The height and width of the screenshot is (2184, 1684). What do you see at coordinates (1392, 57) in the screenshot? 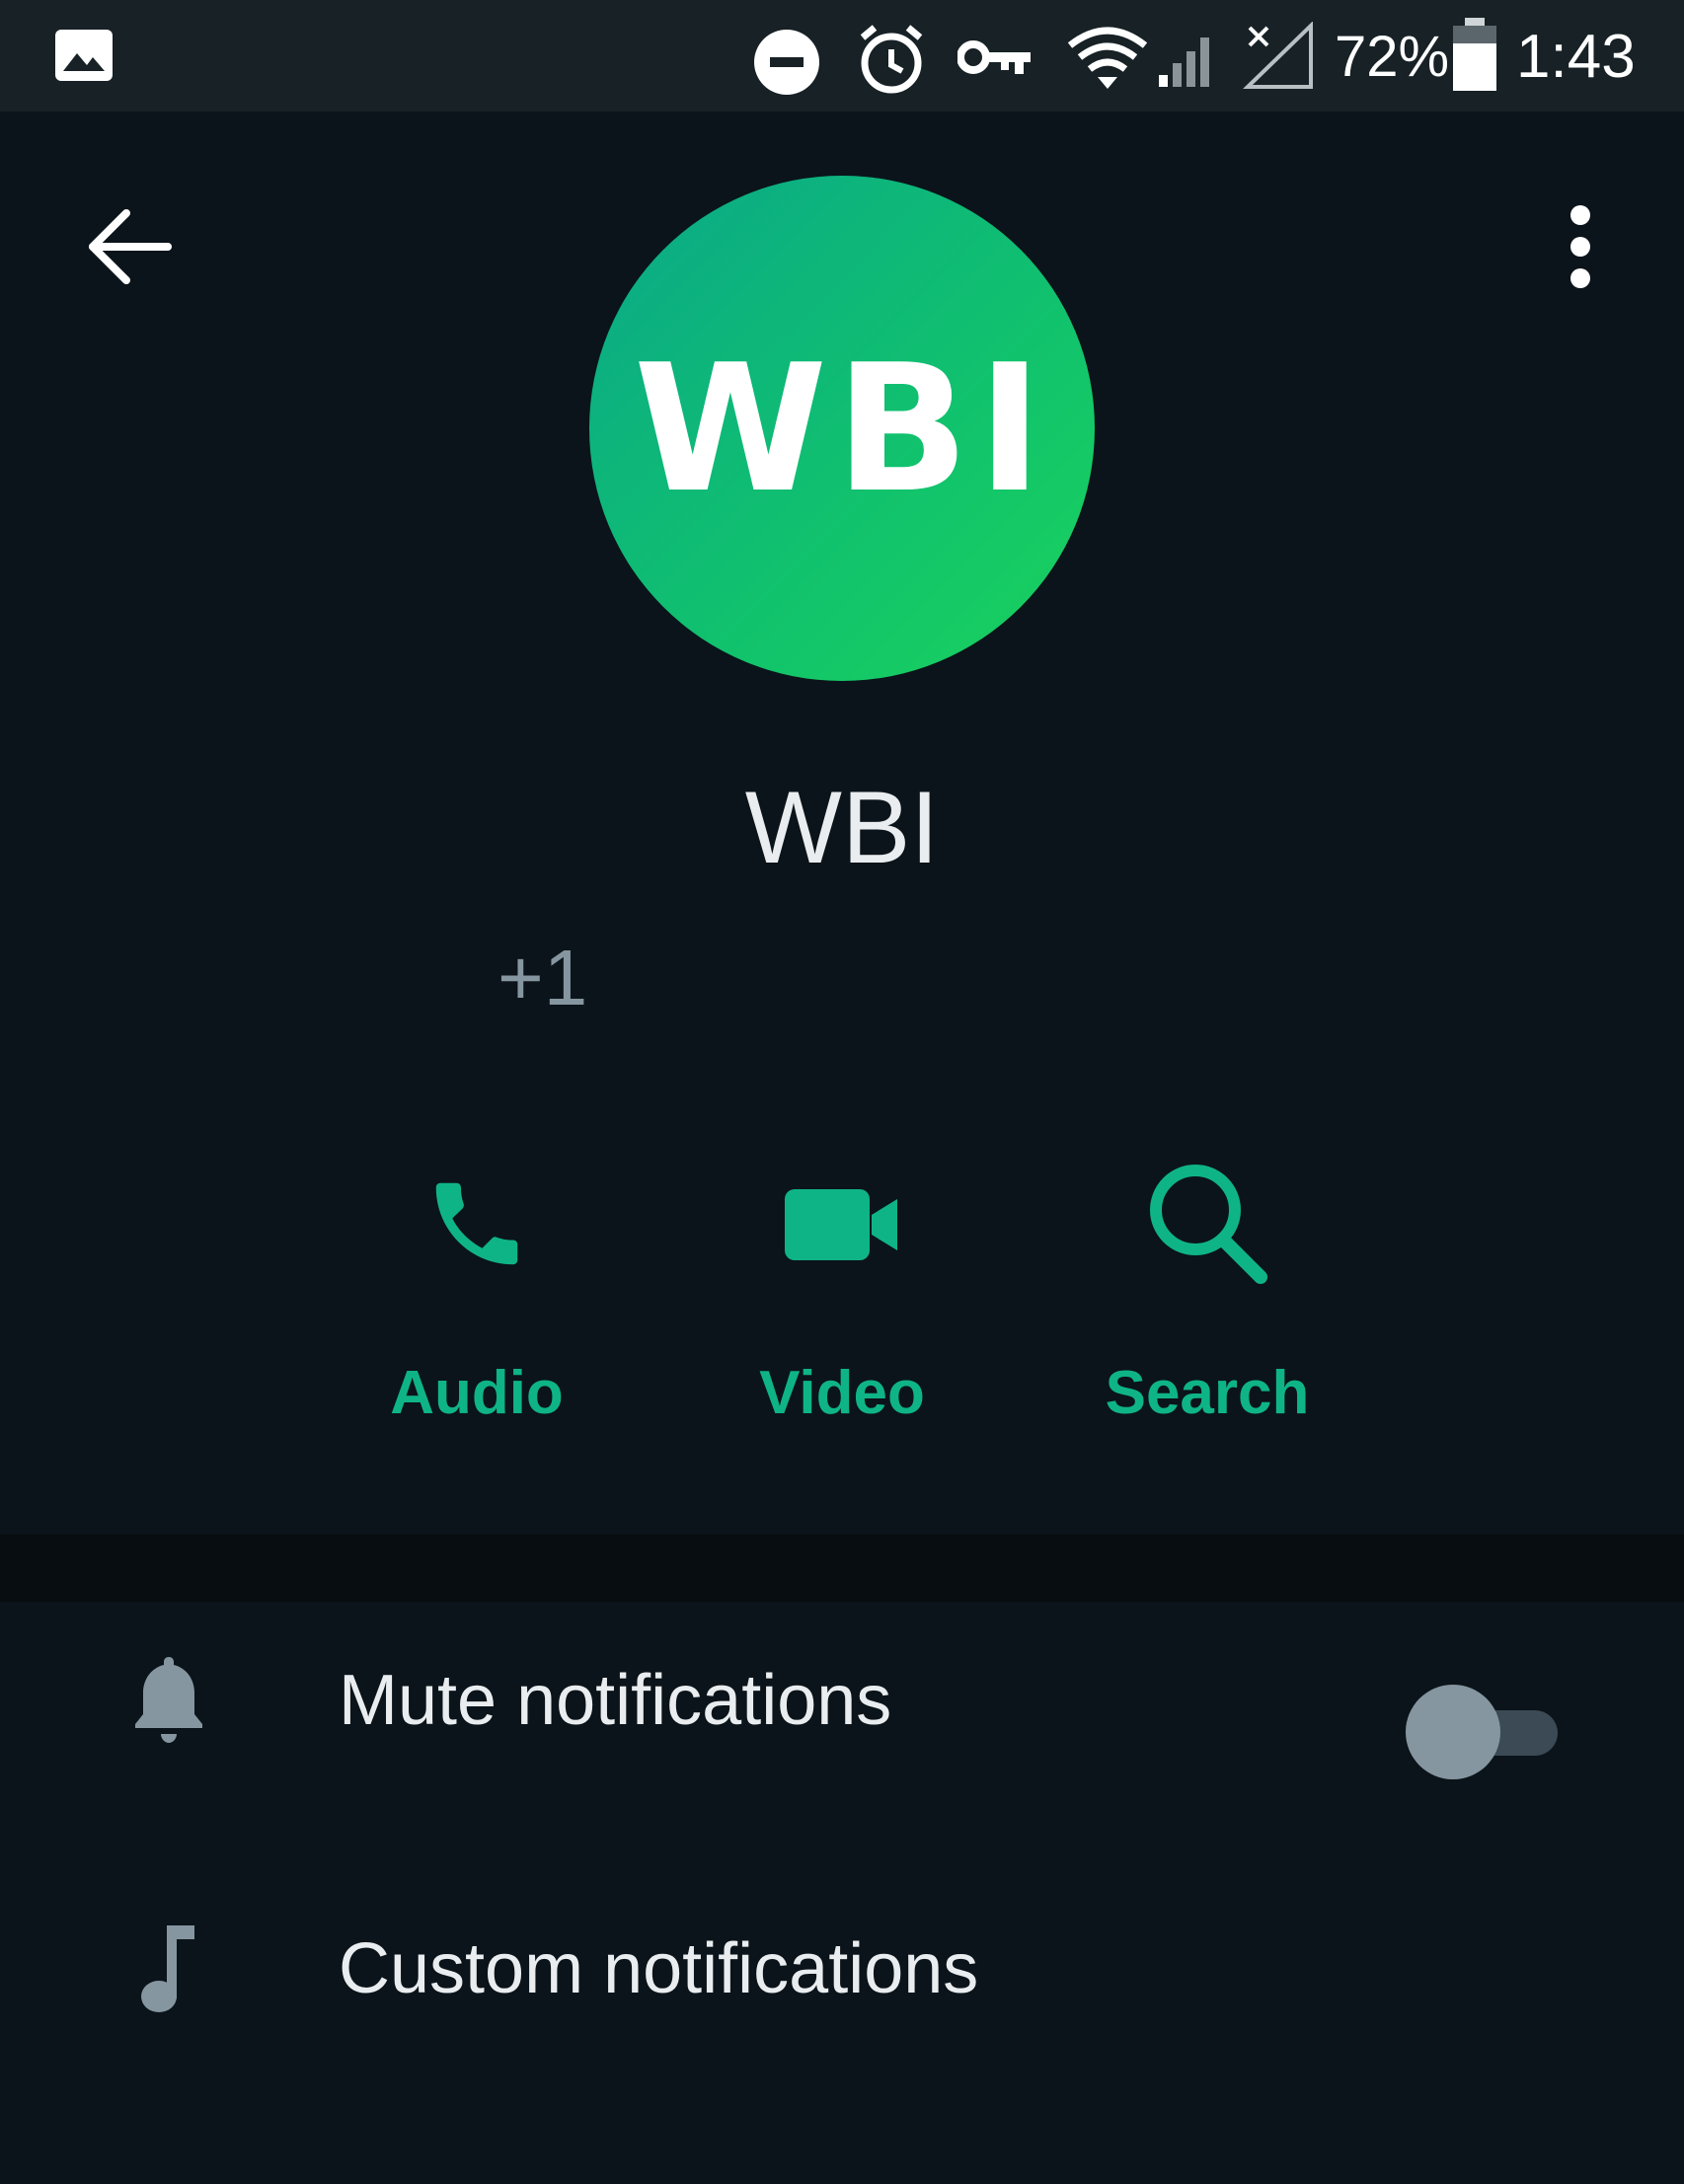
I see `battery-percent: 72%` at bounding box center [1392, 57].